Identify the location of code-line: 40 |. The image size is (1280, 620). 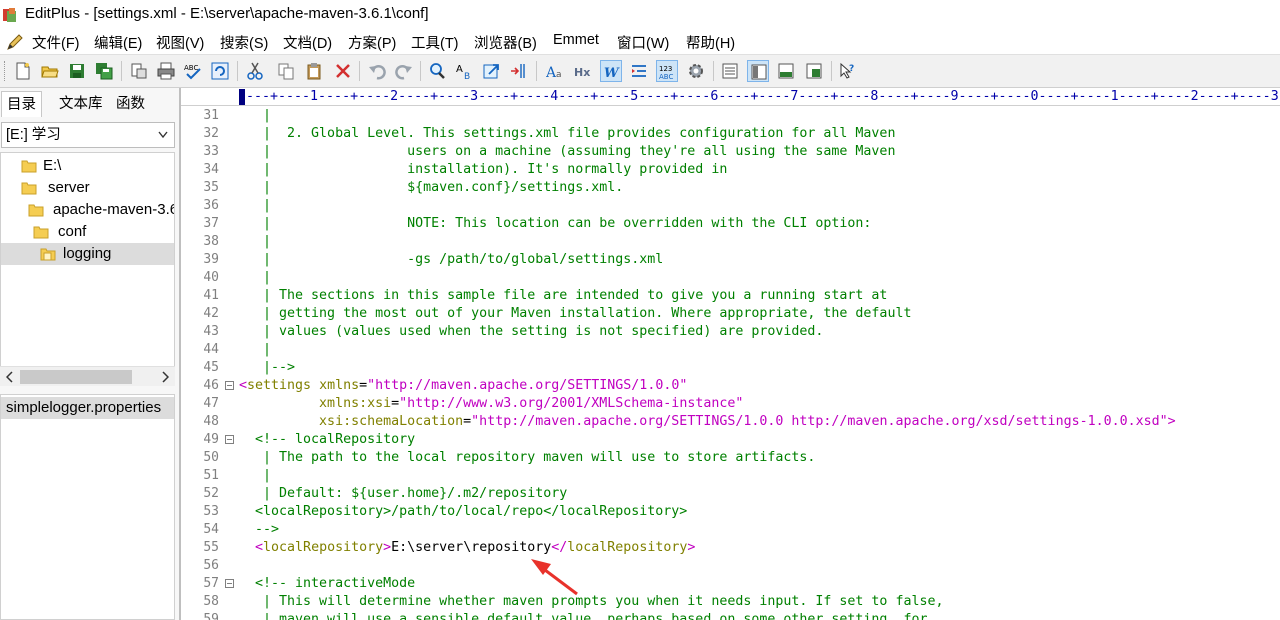
(730, 278).